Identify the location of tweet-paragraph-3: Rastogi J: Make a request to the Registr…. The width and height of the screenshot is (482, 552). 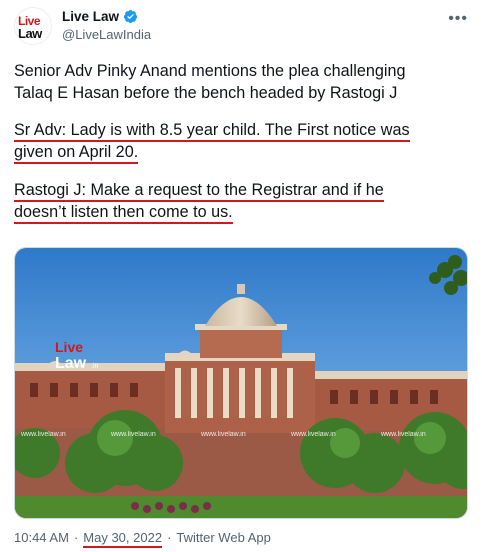
(244, 201).